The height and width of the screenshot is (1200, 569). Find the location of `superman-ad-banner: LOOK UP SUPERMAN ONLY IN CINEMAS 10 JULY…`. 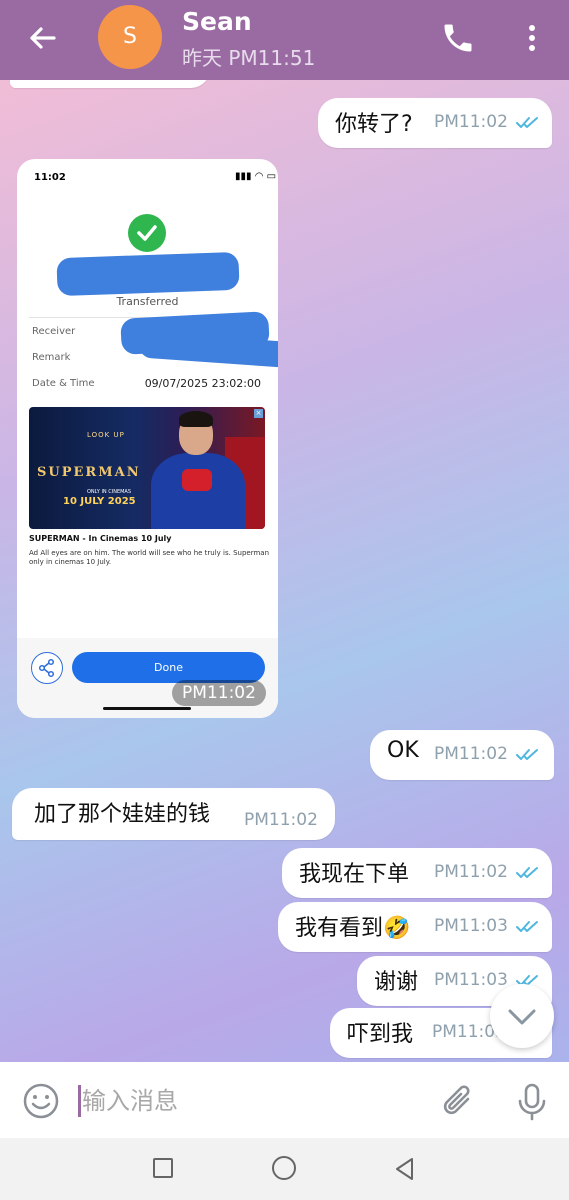

superman-ad-banner: LOOK UP SUPERMAN ONLY IN CINEMAS 10 JULY… is located at coordinates (147, 468).